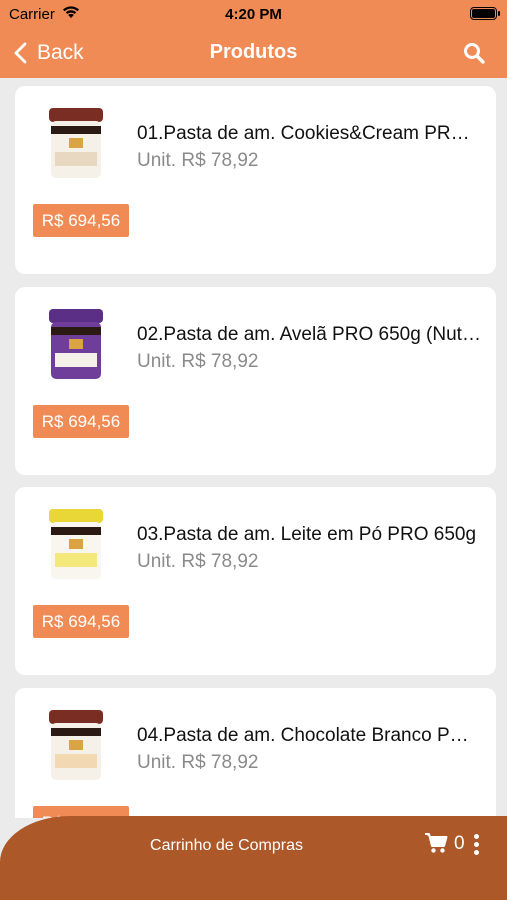  What do you see at coordinates (459, 843) in the screenshot?
I see `cart-count: 0` at bounding box center [459, 843].